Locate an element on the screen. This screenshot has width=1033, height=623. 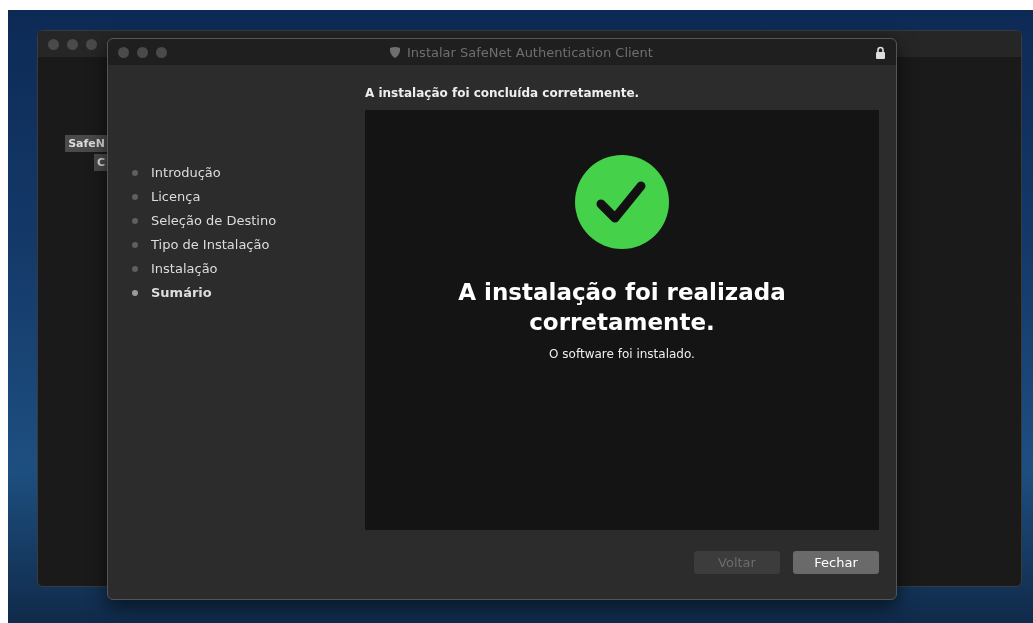
step-label: Seleção de Destino is located at coordinates (214, 220).